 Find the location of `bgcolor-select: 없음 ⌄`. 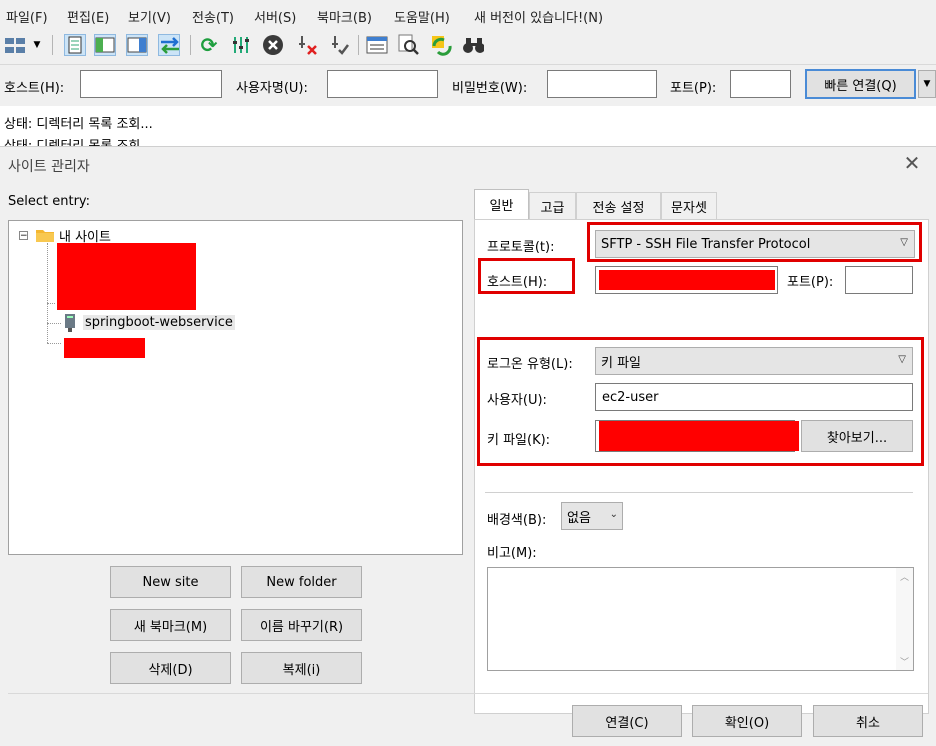

bgcolor-select: 없음 ⌄ is located at coordinates (592, 516).